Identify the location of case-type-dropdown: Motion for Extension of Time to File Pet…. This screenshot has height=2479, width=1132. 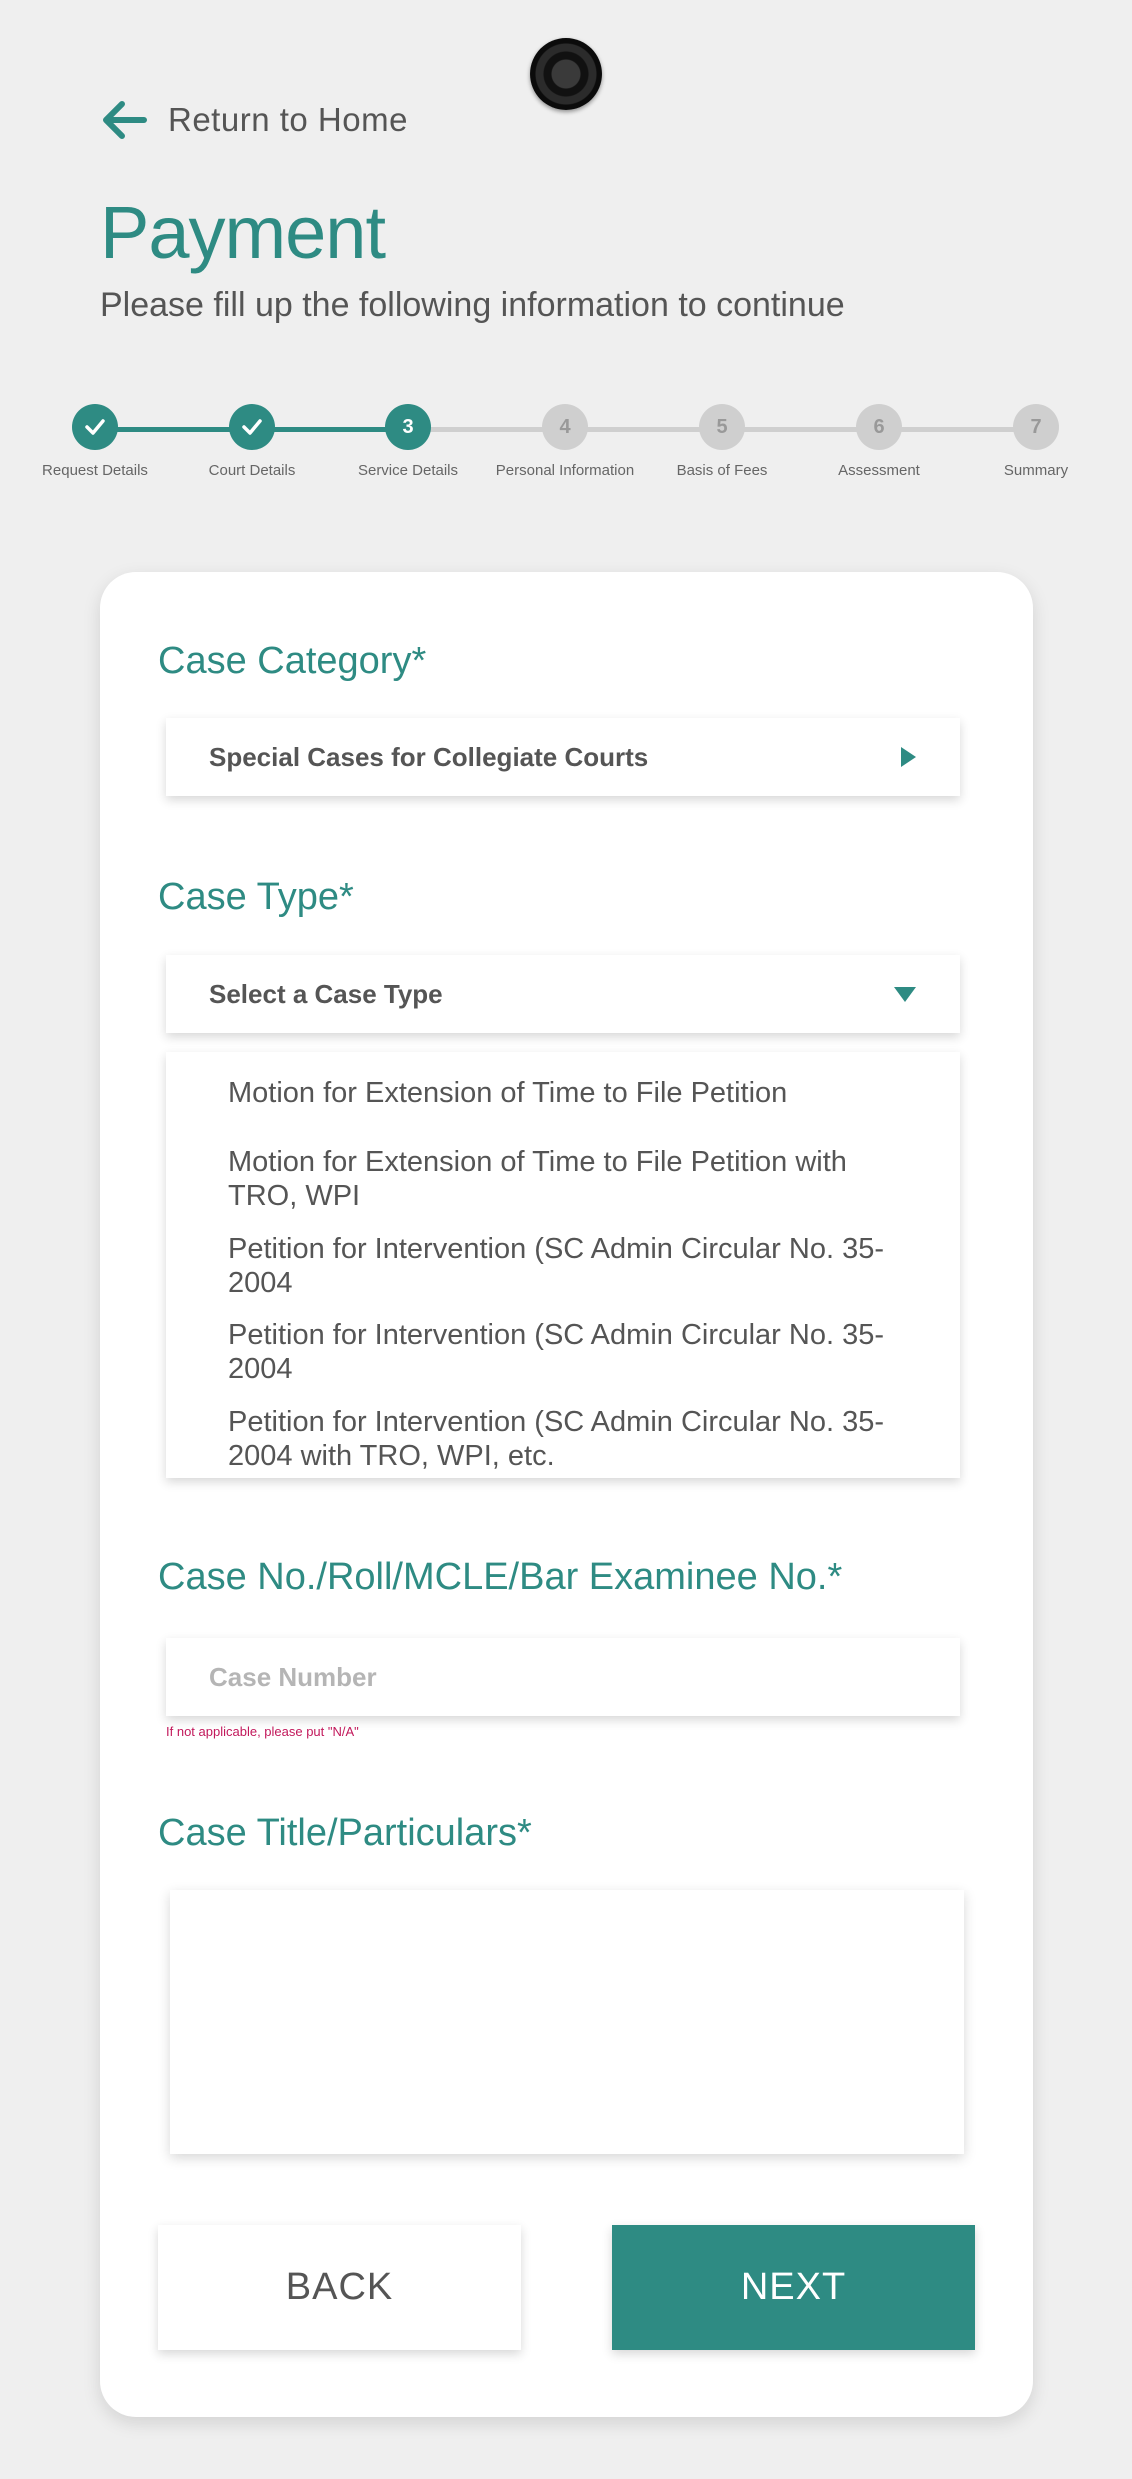
(563, 1265).